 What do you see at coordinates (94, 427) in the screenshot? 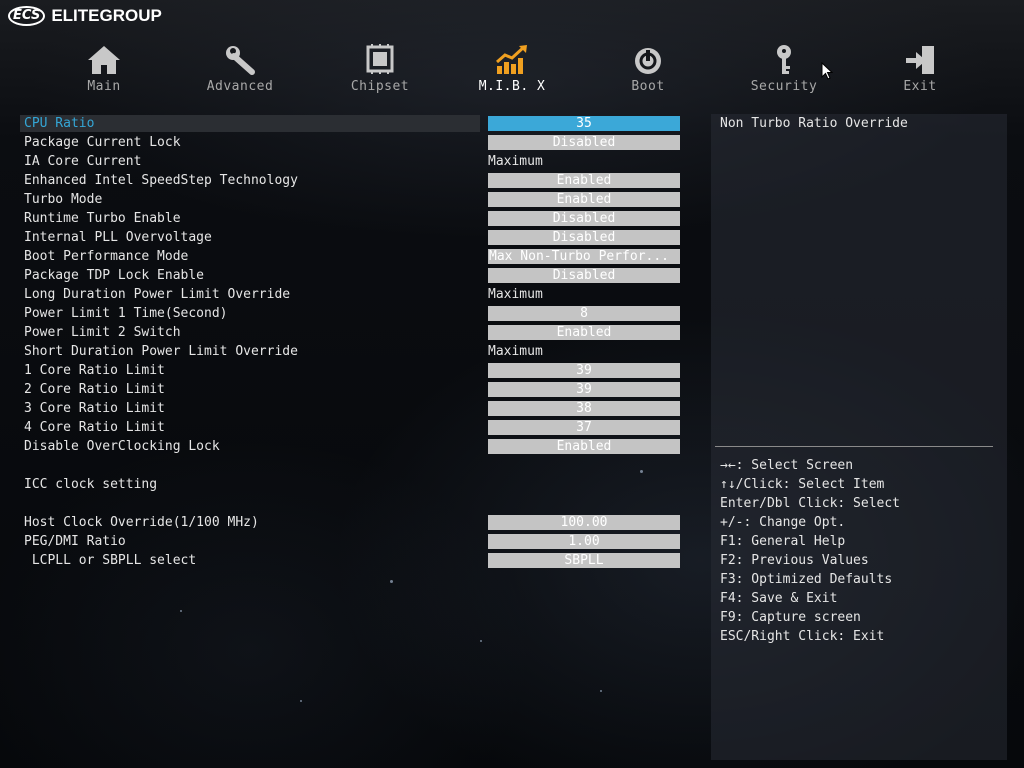
I see `setting-label: 4 Core Ratio Limit` at bounding box center [94, 427].